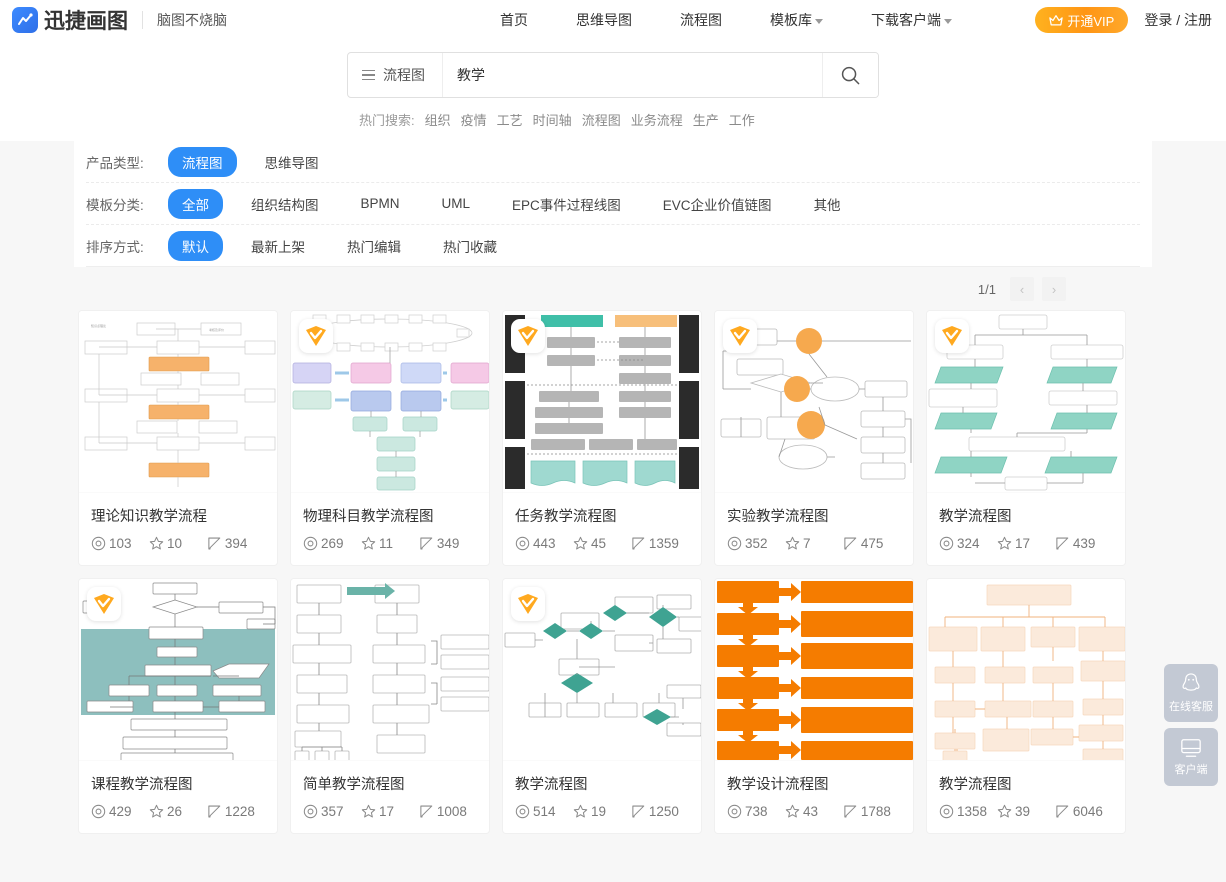 The image size is (1226, 882). I want to click on header-divider, so click(142, 20).